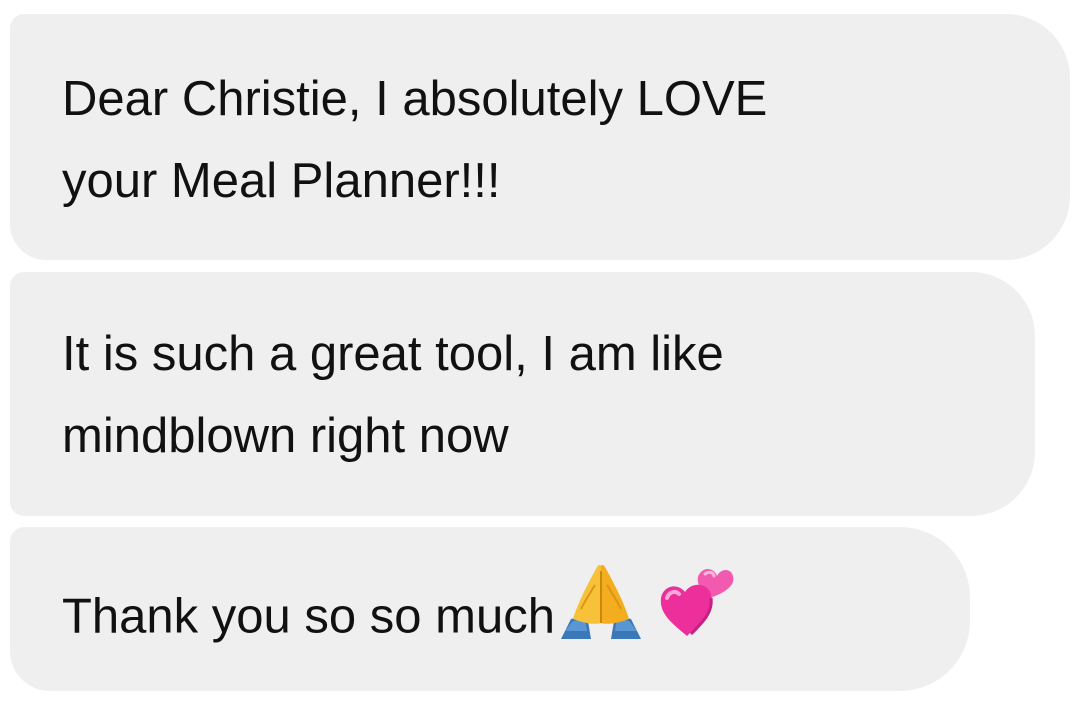 This screenshot has width=1080, height=716. Describe the element at coordinates (281, 181) in the screenshot. I see `message-line: your Meal Planner!!!` at that location.